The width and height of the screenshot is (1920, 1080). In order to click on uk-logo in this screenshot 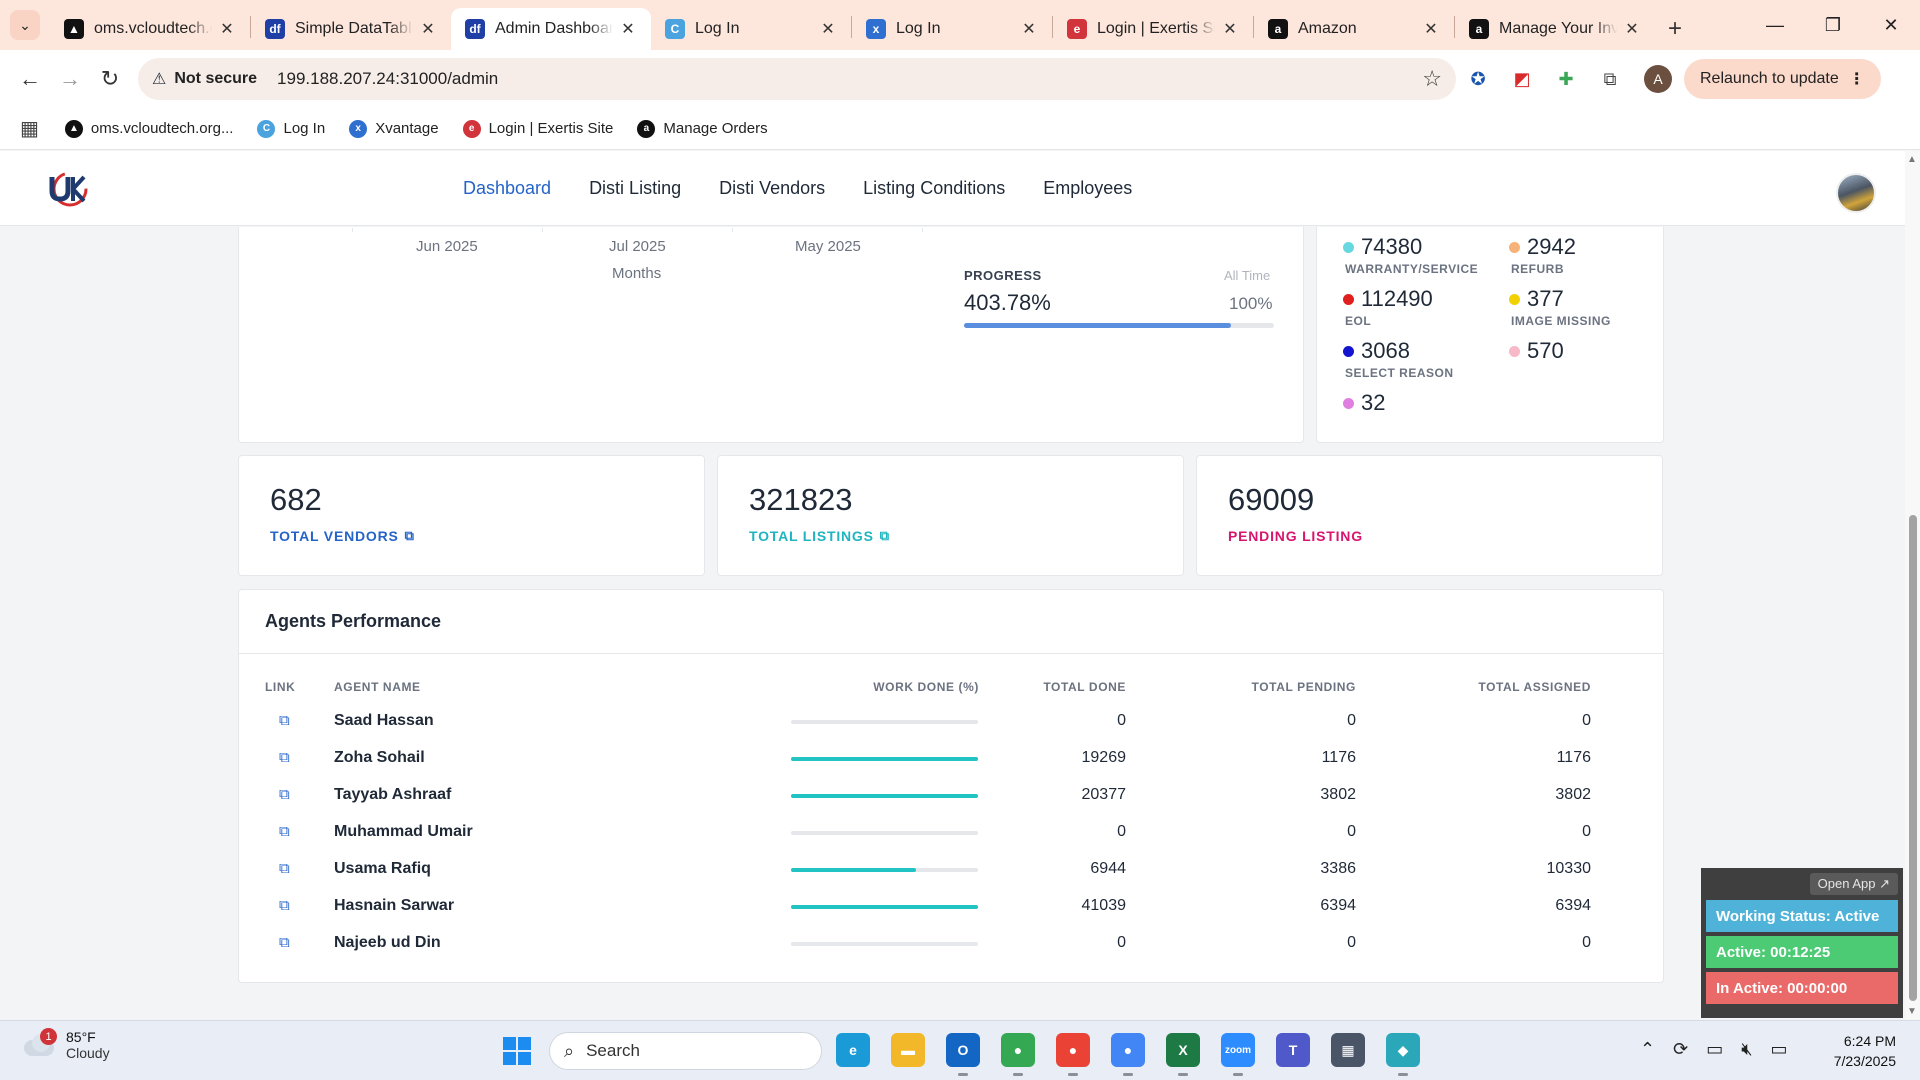, I will do `click(69, 189)`.